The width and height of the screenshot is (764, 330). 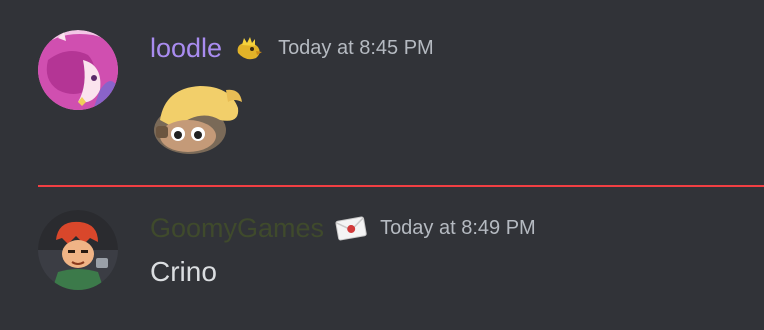 I want to click on timestamp: Today at 8:49 PM, so click(x=458, y=228).